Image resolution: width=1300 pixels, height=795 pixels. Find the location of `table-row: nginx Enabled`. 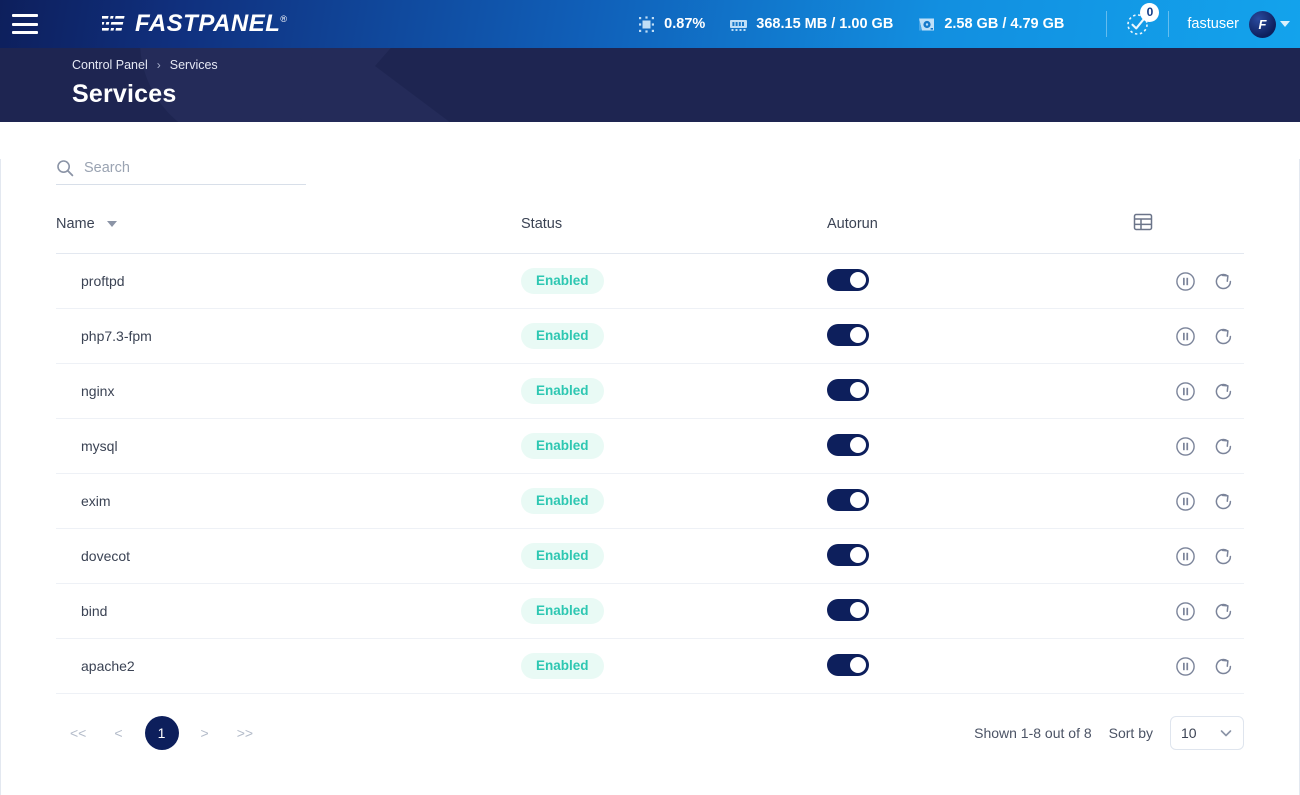

table-row: nginx Enabled is located at coordinates (650, 391).